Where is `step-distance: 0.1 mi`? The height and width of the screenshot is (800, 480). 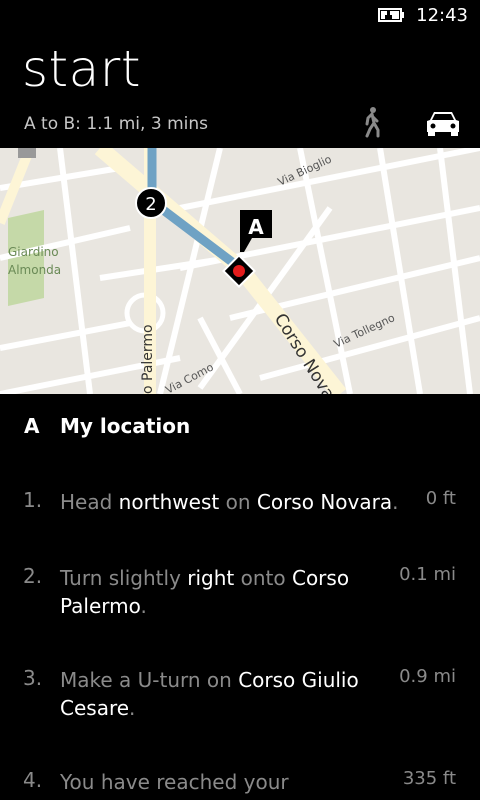 step-distance: 0.1 mi is located at coordinates (427, 574).